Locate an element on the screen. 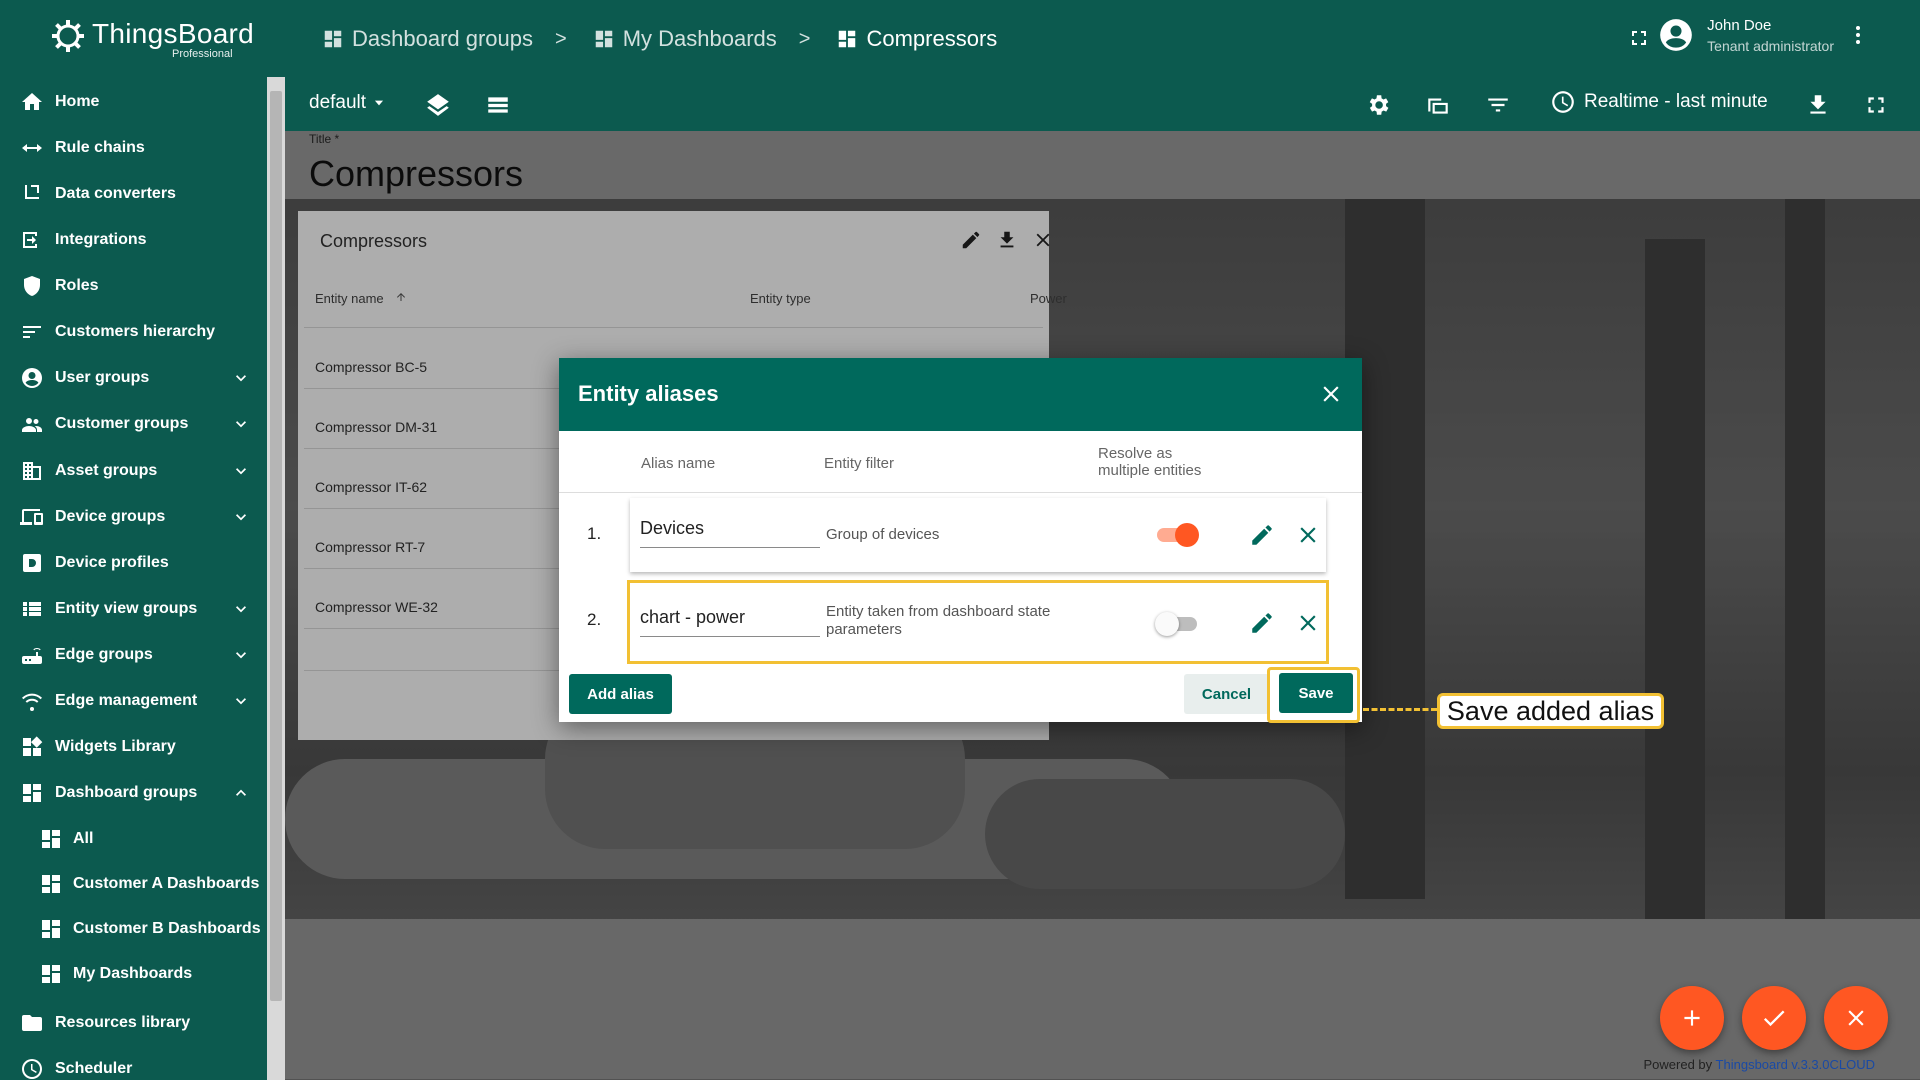 This screenshot has width=1920, height=1080. close-icon is located at coordinates (1331, 394).